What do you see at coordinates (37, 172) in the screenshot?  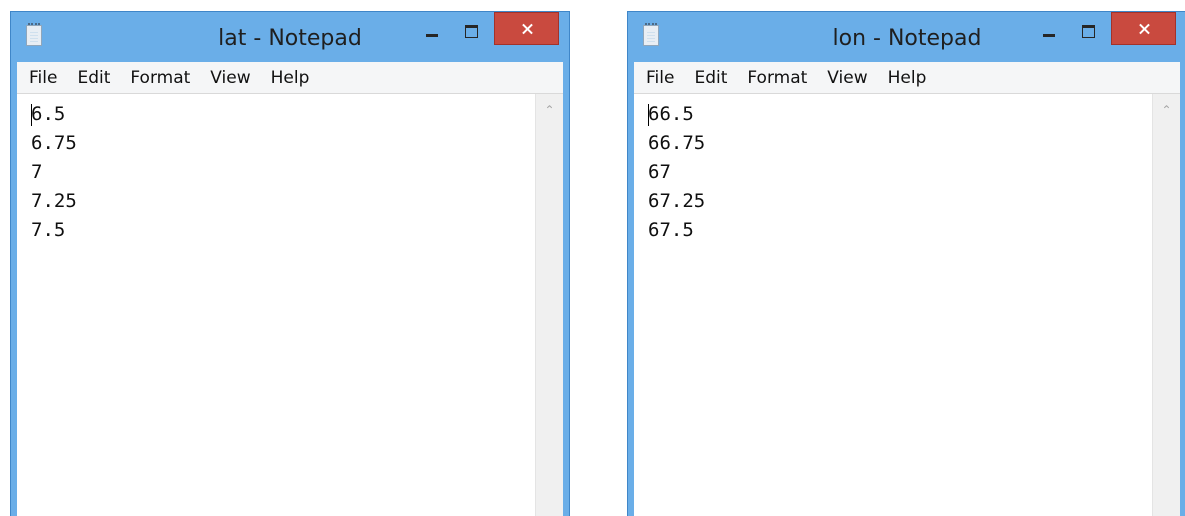 I see `text-line: 7` at bounding box center [37, 172].